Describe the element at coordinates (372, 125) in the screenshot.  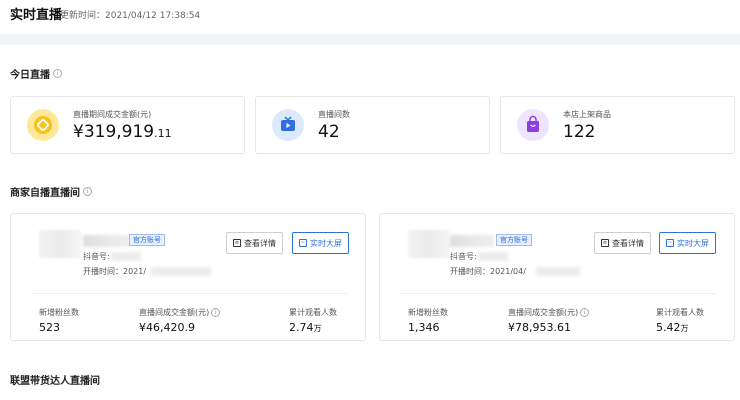
I see `stat-card-rooms: 直播间数 42` at that location.